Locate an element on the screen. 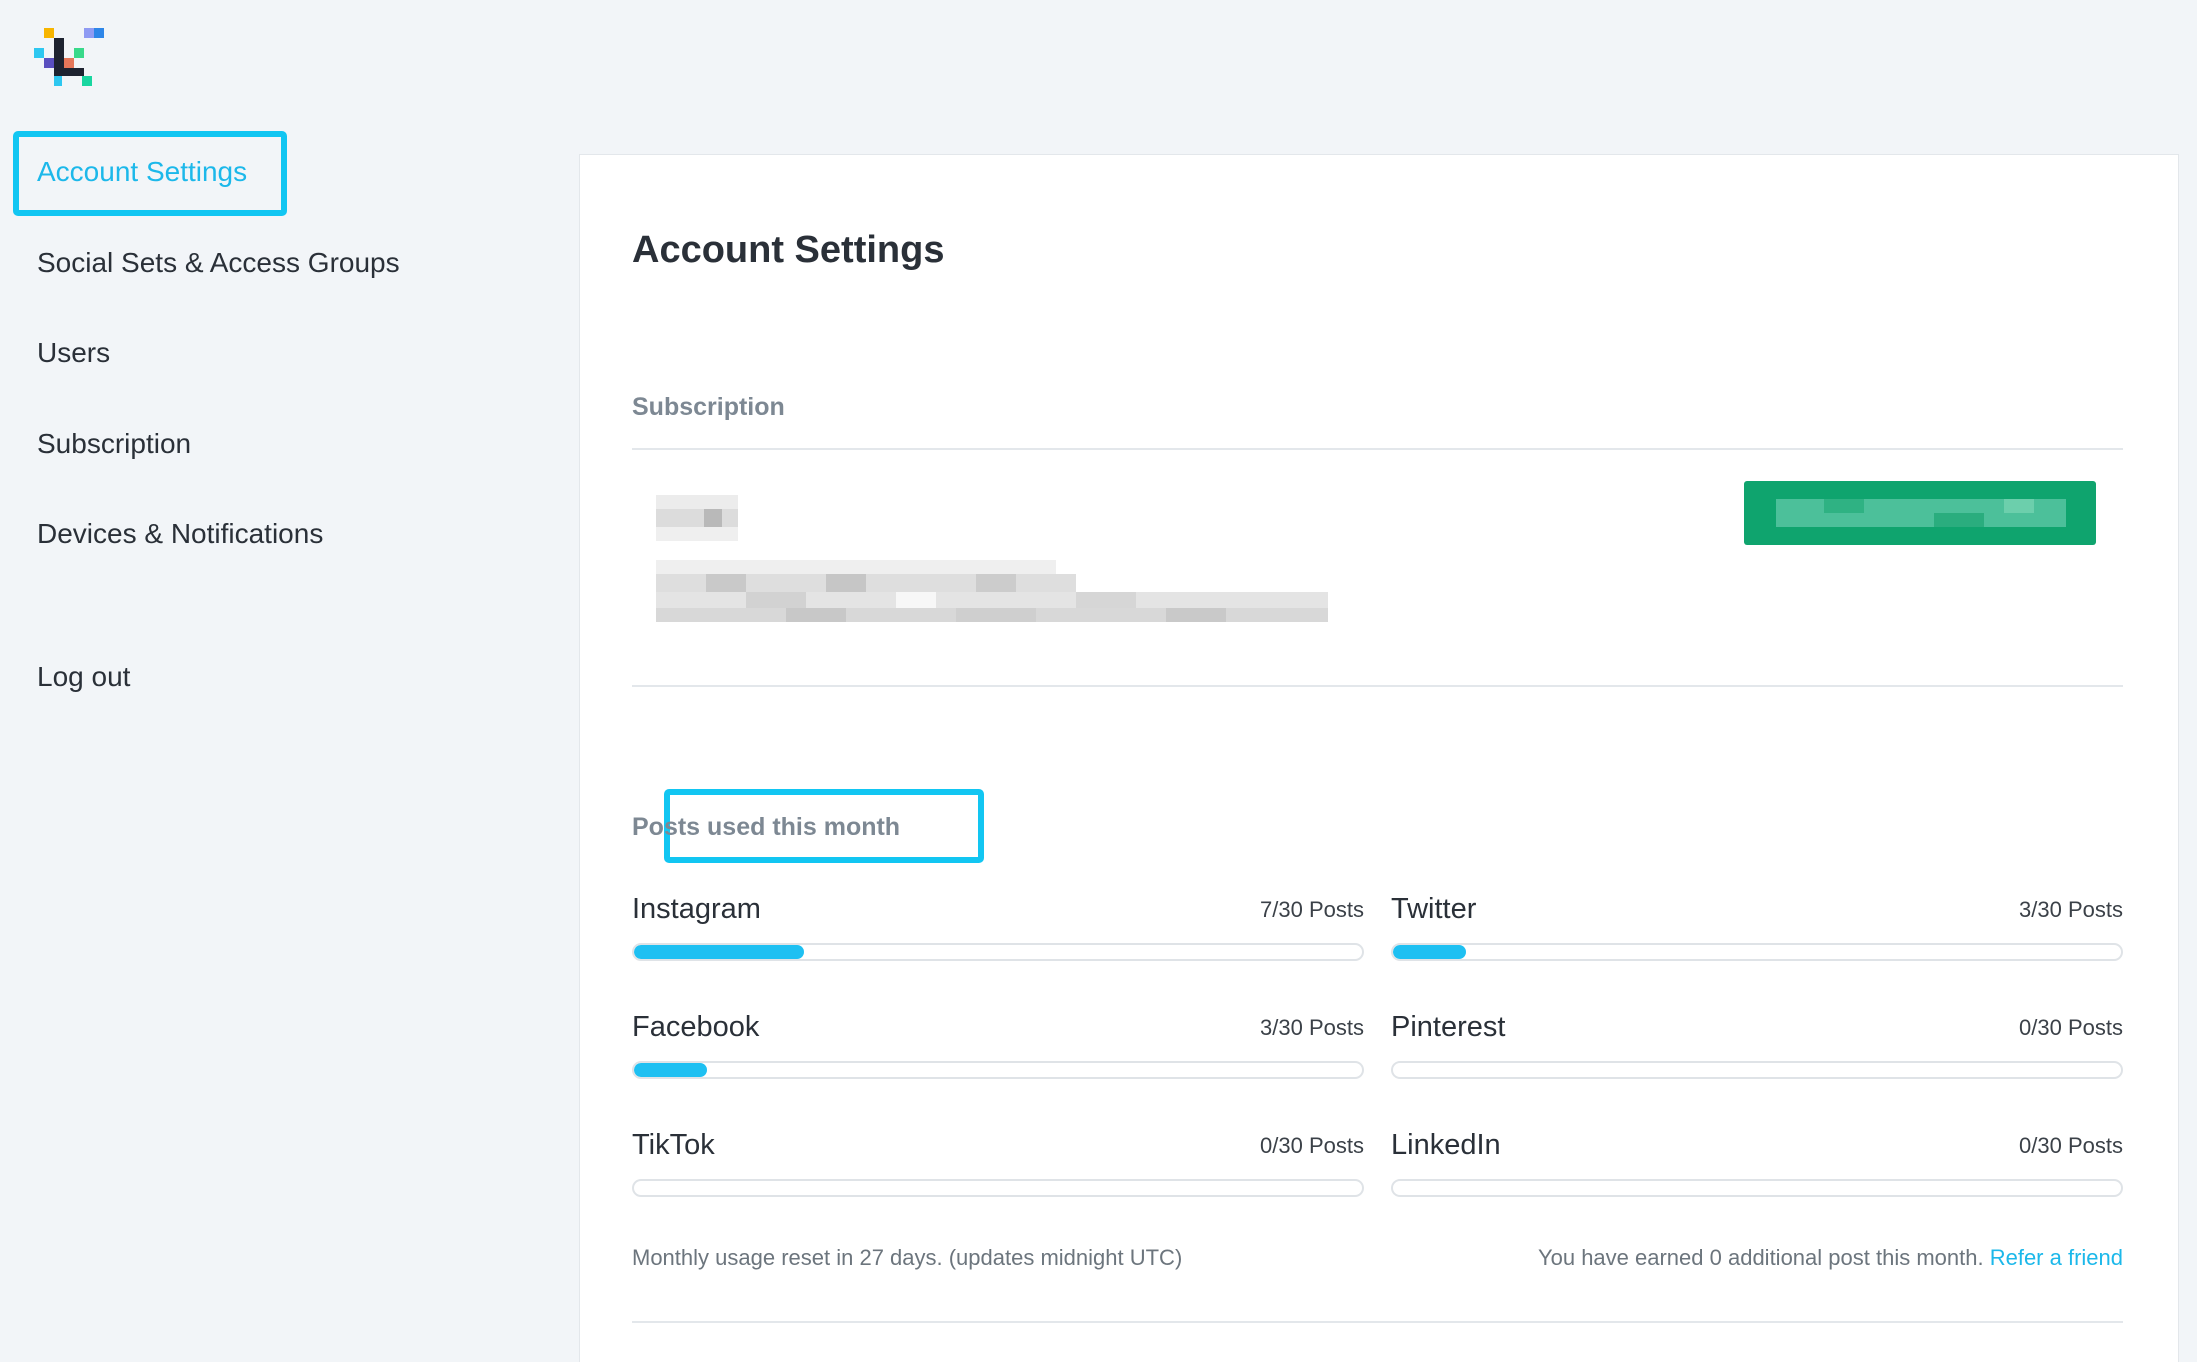 The image size is (2197, 1362). network-name: Twitter is located at coordinates (1434, 909).